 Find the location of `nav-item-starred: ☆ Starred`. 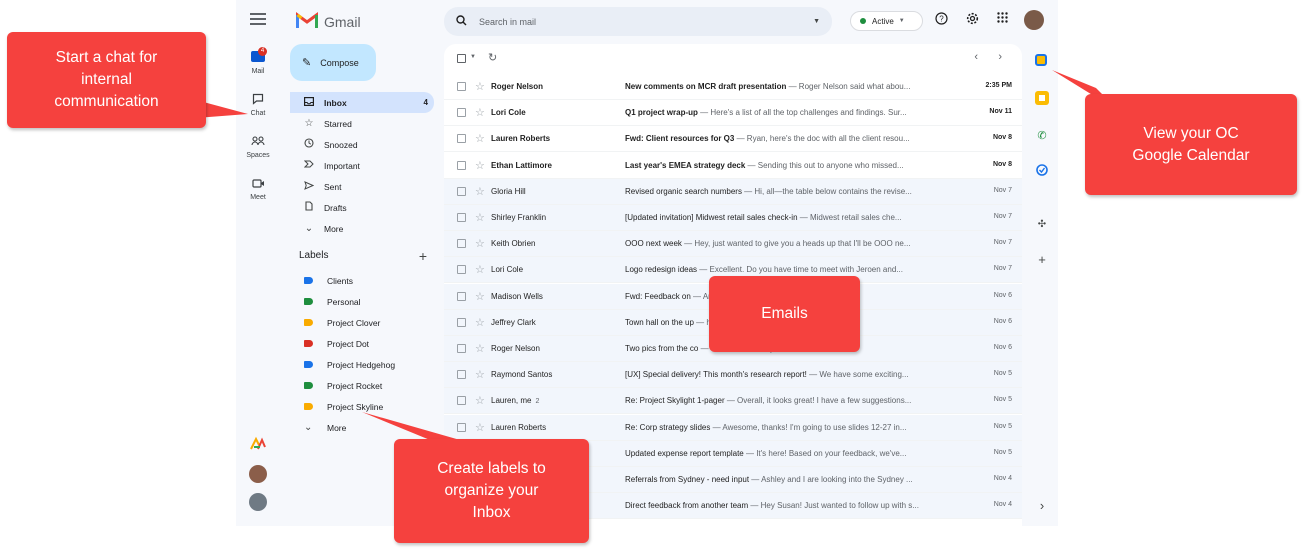

nav-item-starred: ☆ Starred is located at coordinates (362, 123).